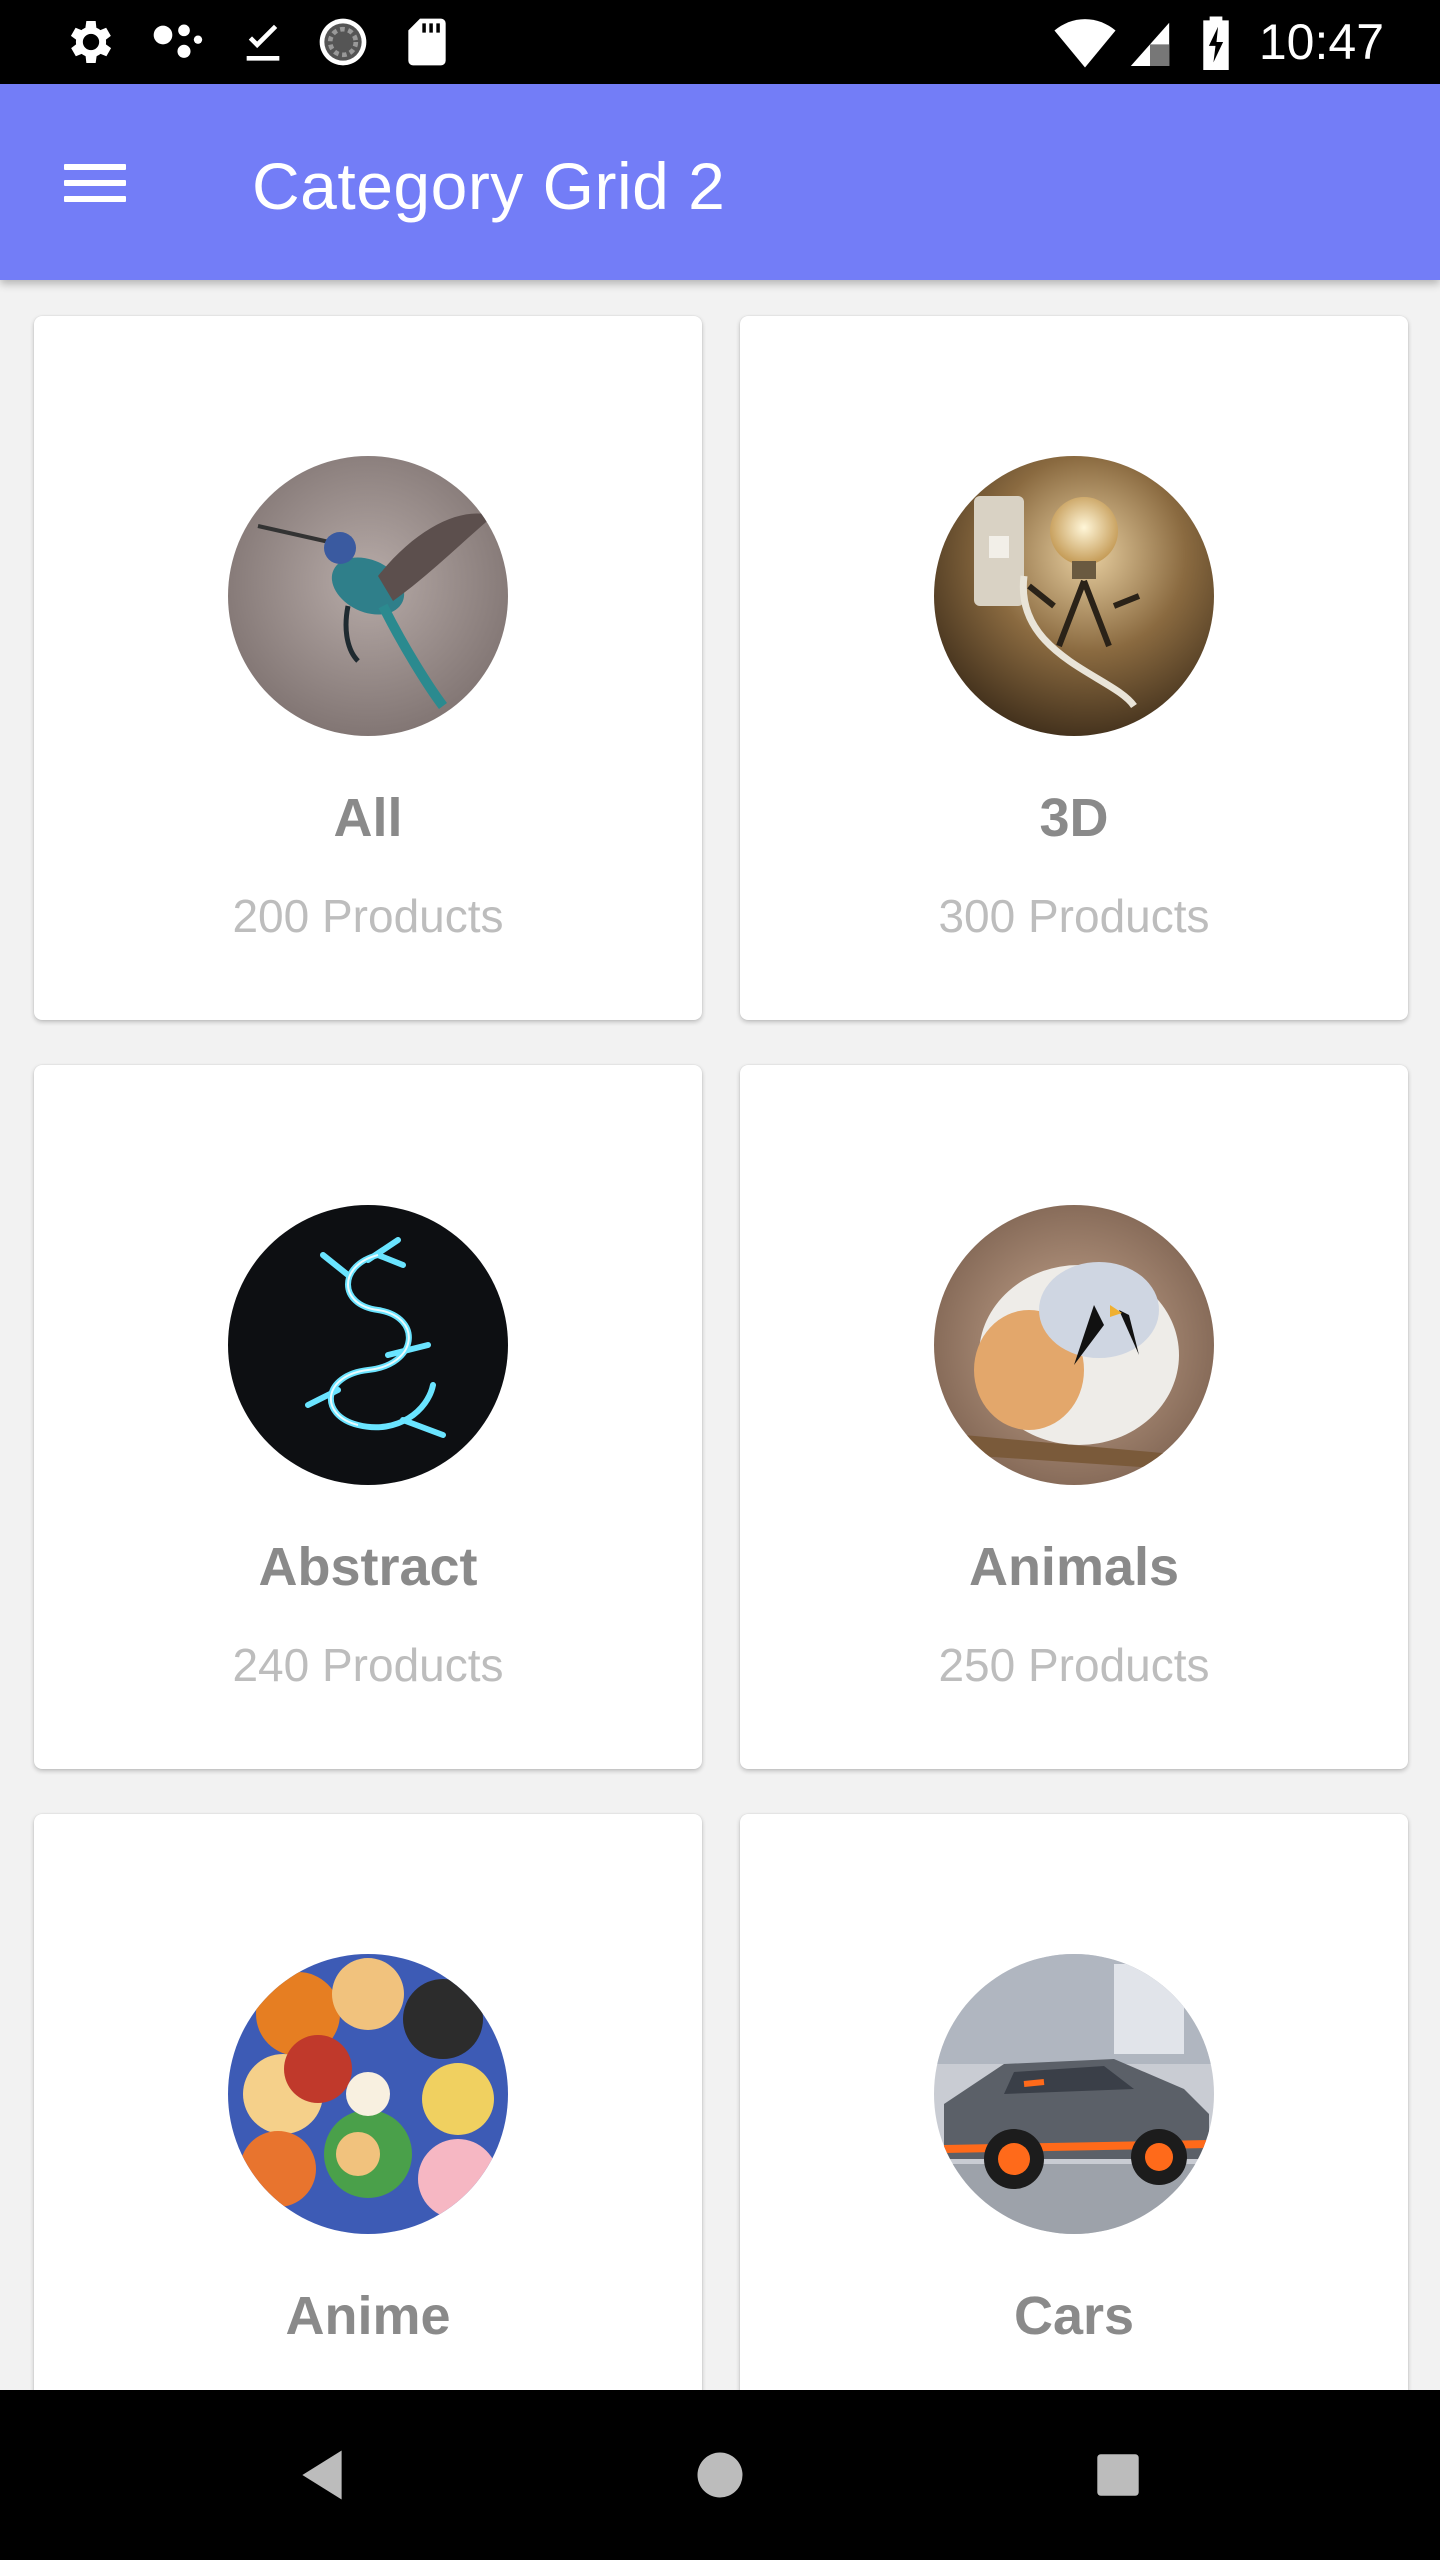  I want to click on category-card-cars: Cars, so click(1074, 2102).